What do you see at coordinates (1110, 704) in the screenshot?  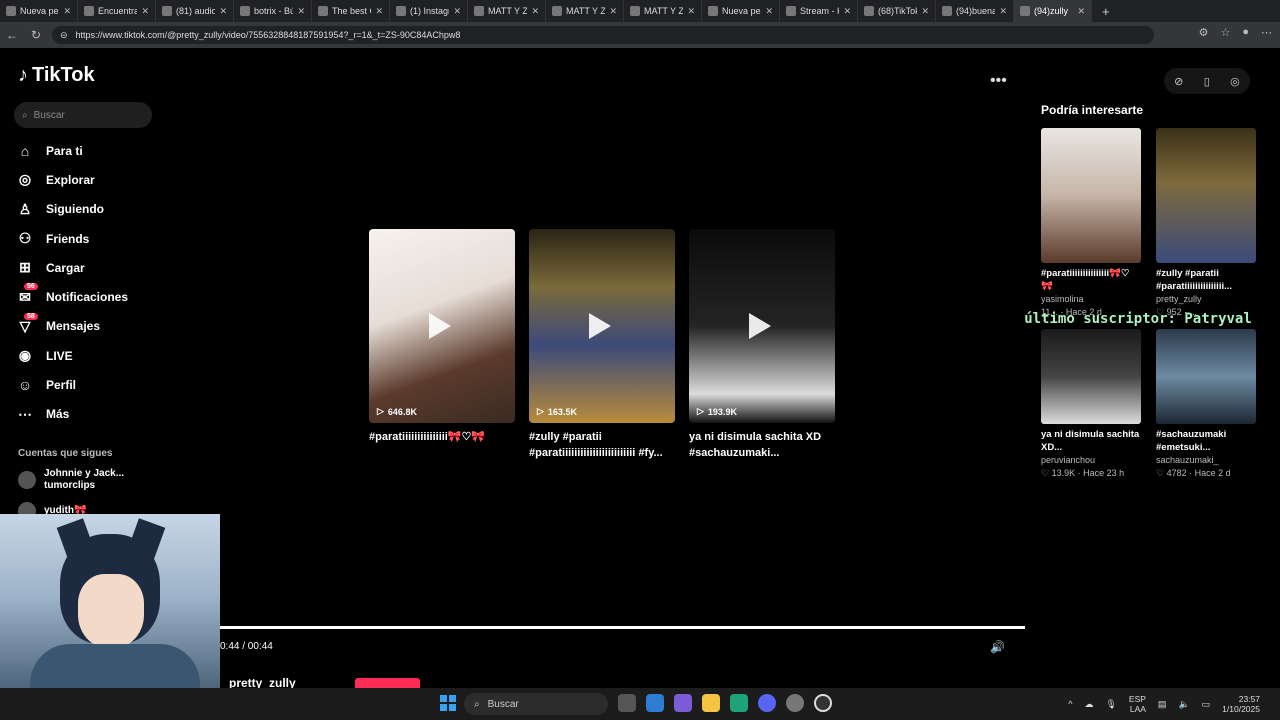 I see `mic-icon: 🎙` at bounding box center [1110, 704].